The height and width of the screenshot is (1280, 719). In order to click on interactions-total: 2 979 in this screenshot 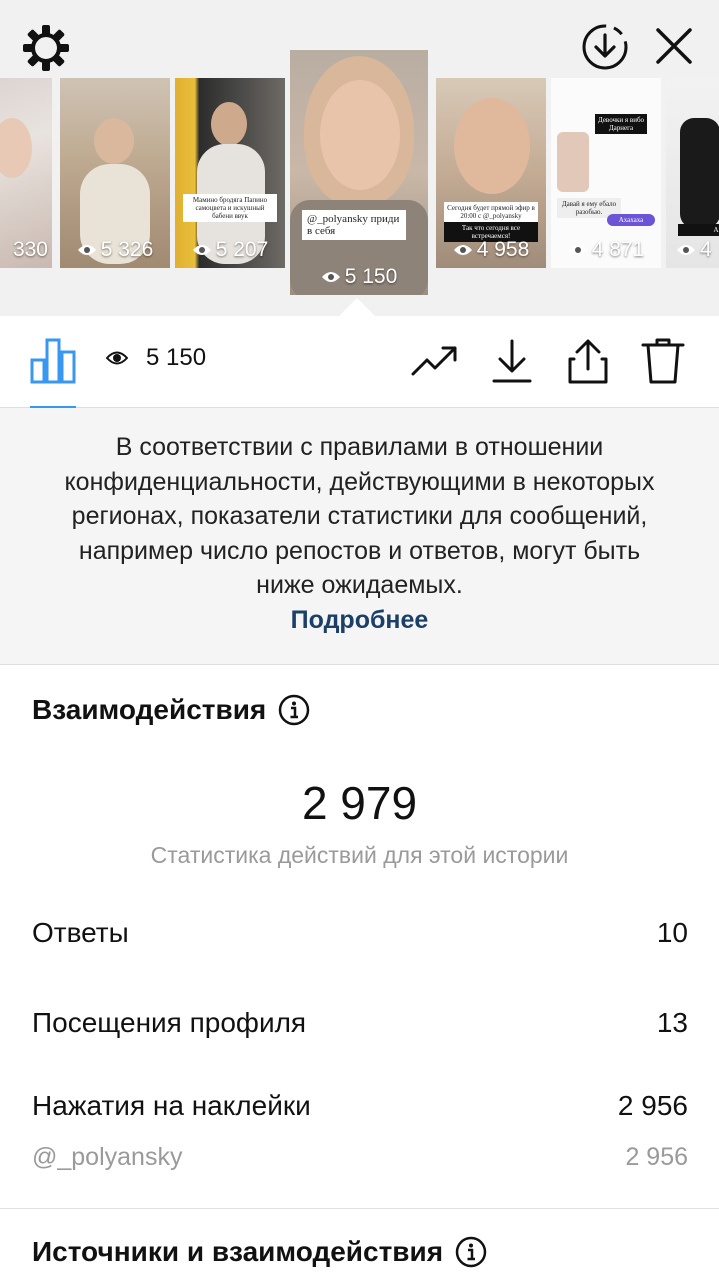, I will do `click(359, 803)`.